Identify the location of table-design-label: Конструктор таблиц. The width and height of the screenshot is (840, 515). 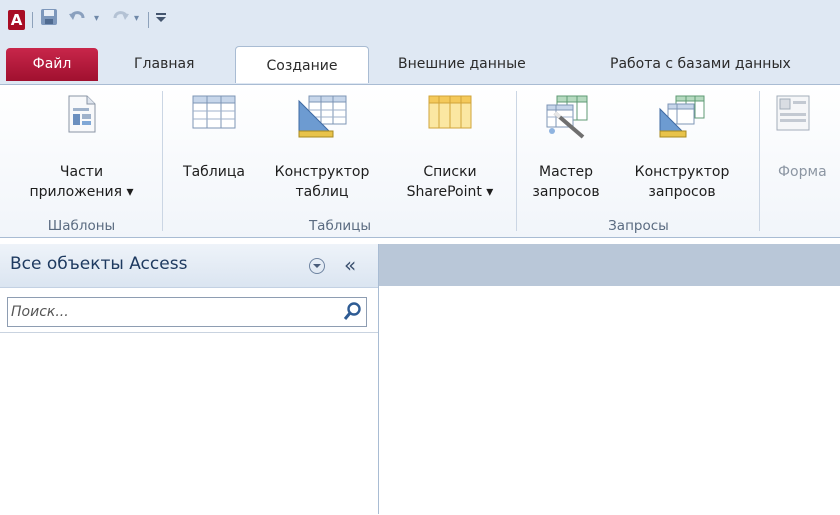
(322, 182).